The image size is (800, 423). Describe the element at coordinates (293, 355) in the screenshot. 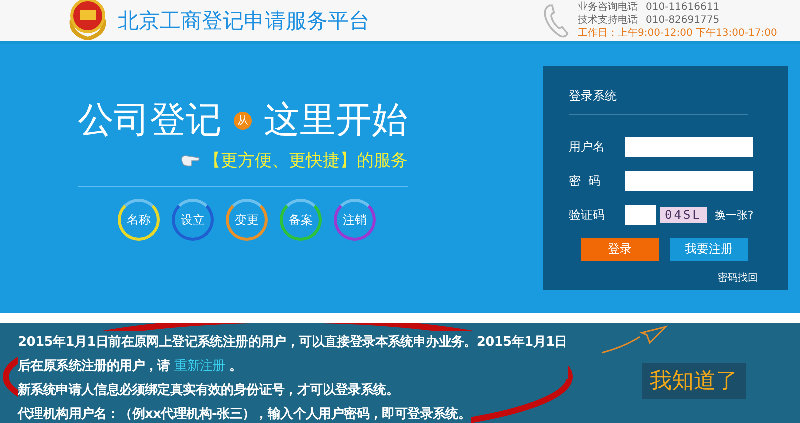

I see `notice-paragraph: 2015年1月1日前在原网上登记系统注册的用户，可以直接登录本系统申办业务。2015年1月1日后在原系统注册的用户，请 重新注册 。` at that location.